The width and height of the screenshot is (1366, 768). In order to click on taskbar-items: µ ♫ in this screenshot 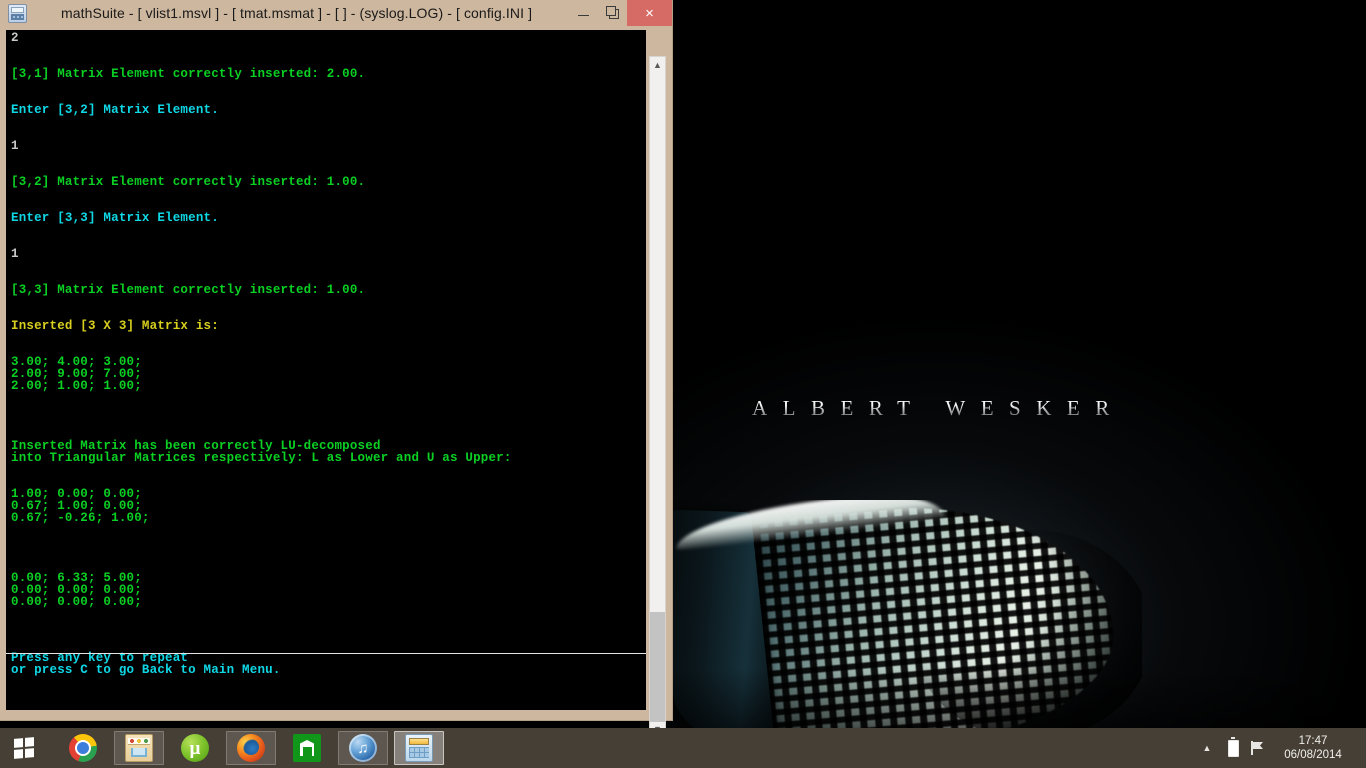, I will do `click(251, 748)`.